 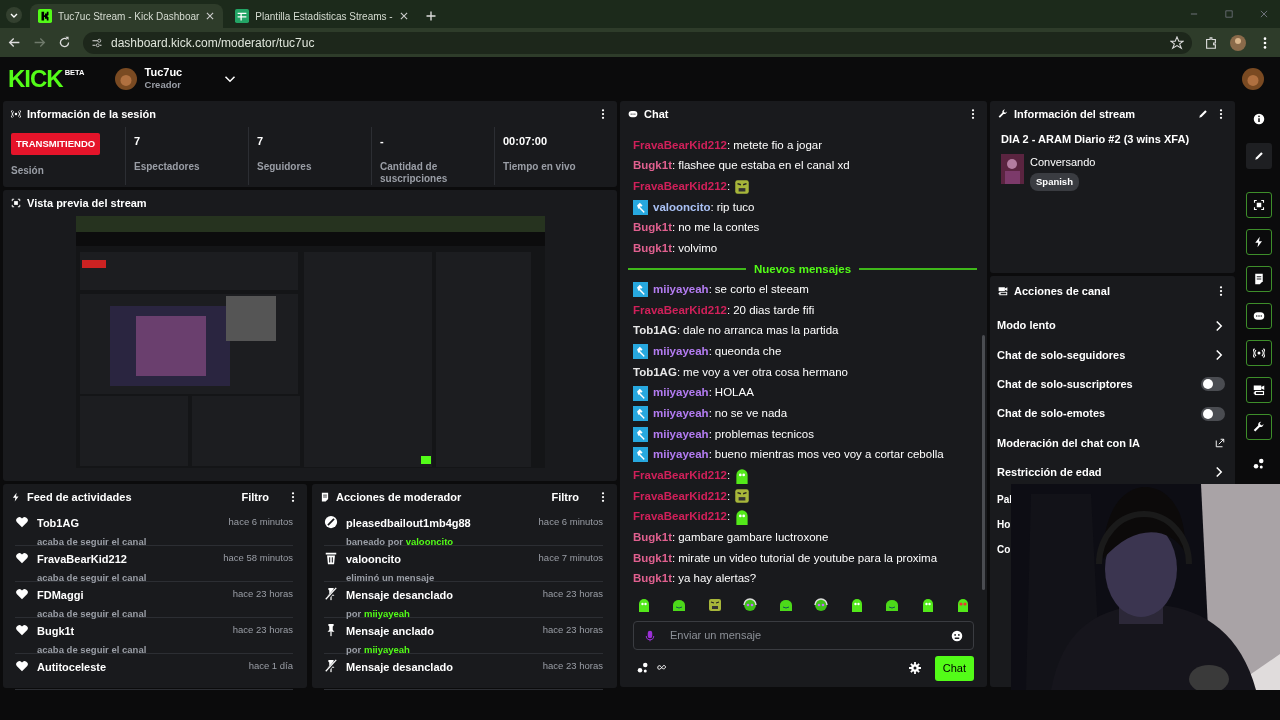 I want to click on feed-item: Autitoceleste hace 1 día, so click(x=154, y=672).